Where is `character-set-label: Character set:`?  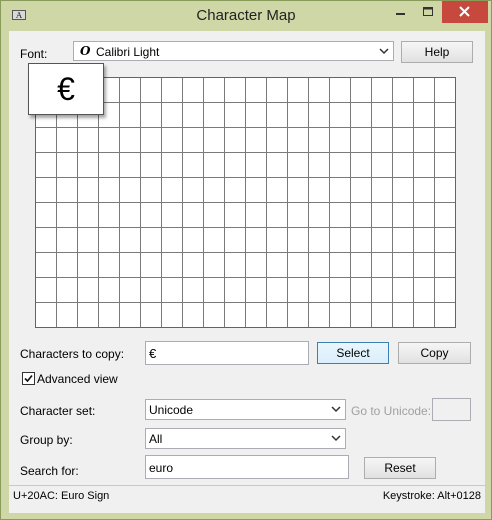
character-set-label: Character set: is located at coordinates (58, 411).